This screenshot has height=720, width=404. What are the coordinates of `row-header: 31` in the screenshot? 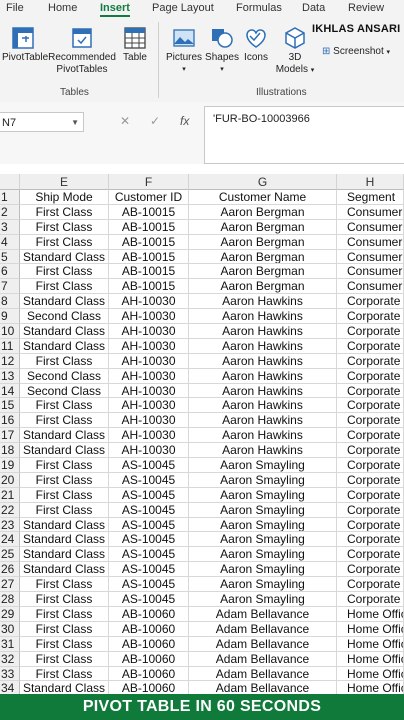 It's located at (10, 644).